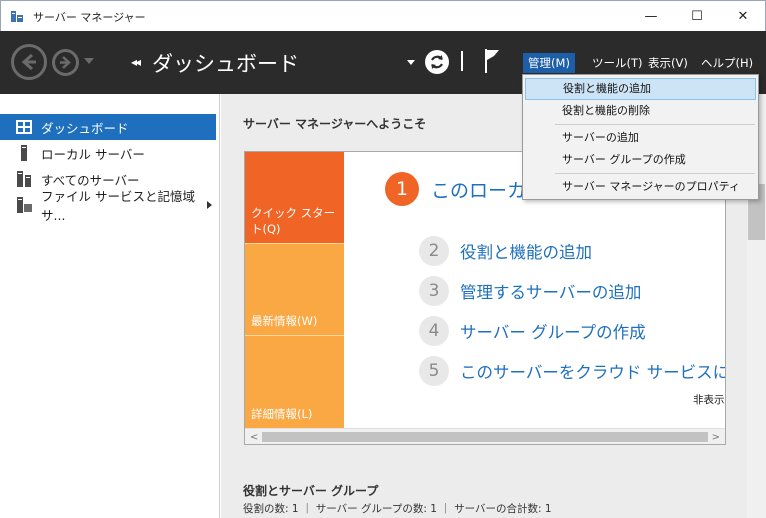  I want to click on step-2-link: 役割と機能の追加, so click(526, 251).